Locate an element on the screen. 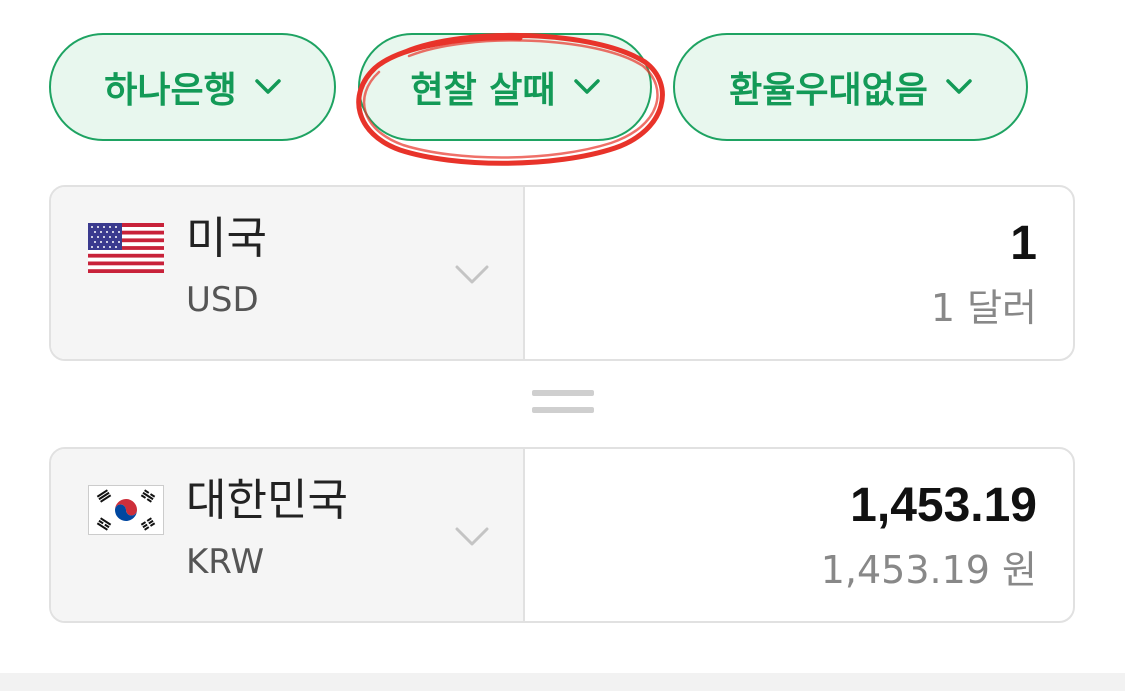 The width and height of the screenshot is (1125, 691). section-divider is located at coordinates (562, 682).